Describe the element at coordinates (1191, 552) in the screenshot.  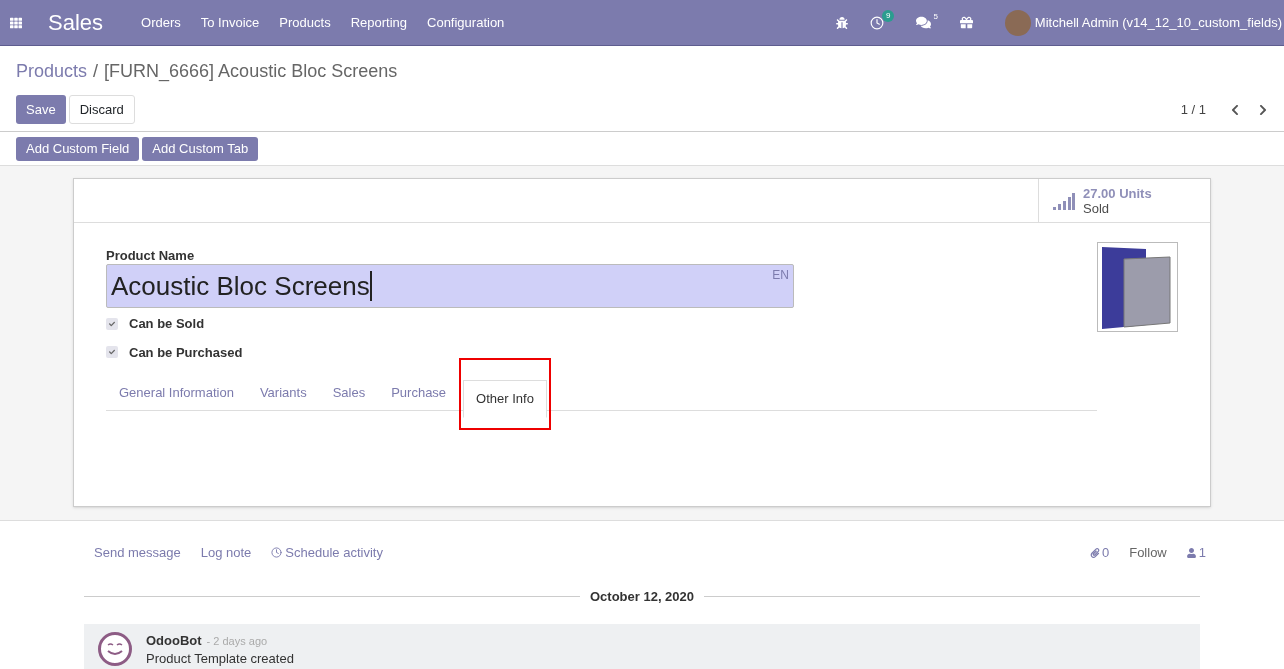
I see `user-icon` at that location.